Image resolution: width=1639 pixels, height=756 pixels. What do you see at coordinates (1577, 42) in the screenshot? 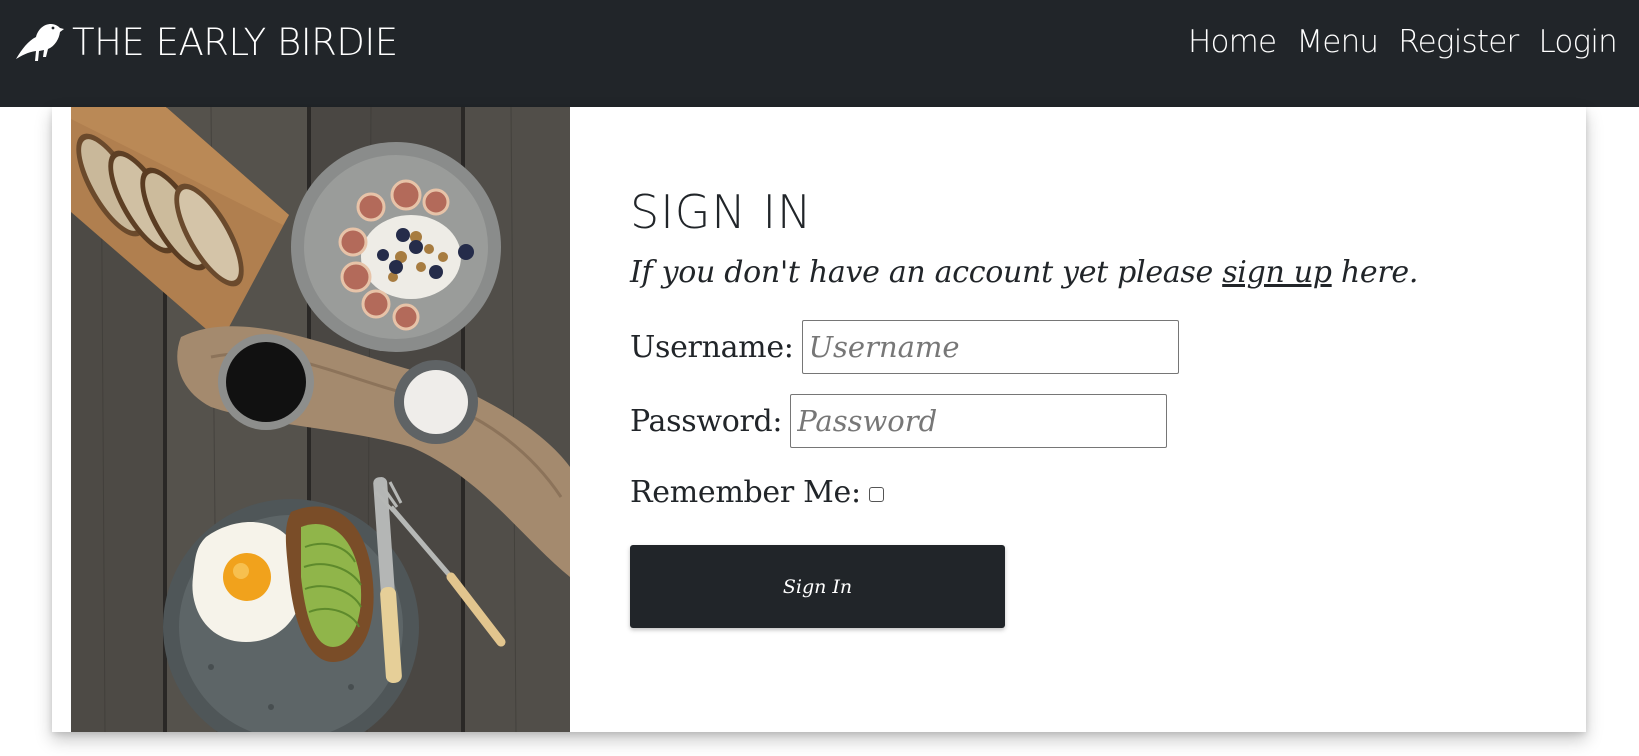
I see `nav-login-link: Login` at bounding box center [1577, 42].